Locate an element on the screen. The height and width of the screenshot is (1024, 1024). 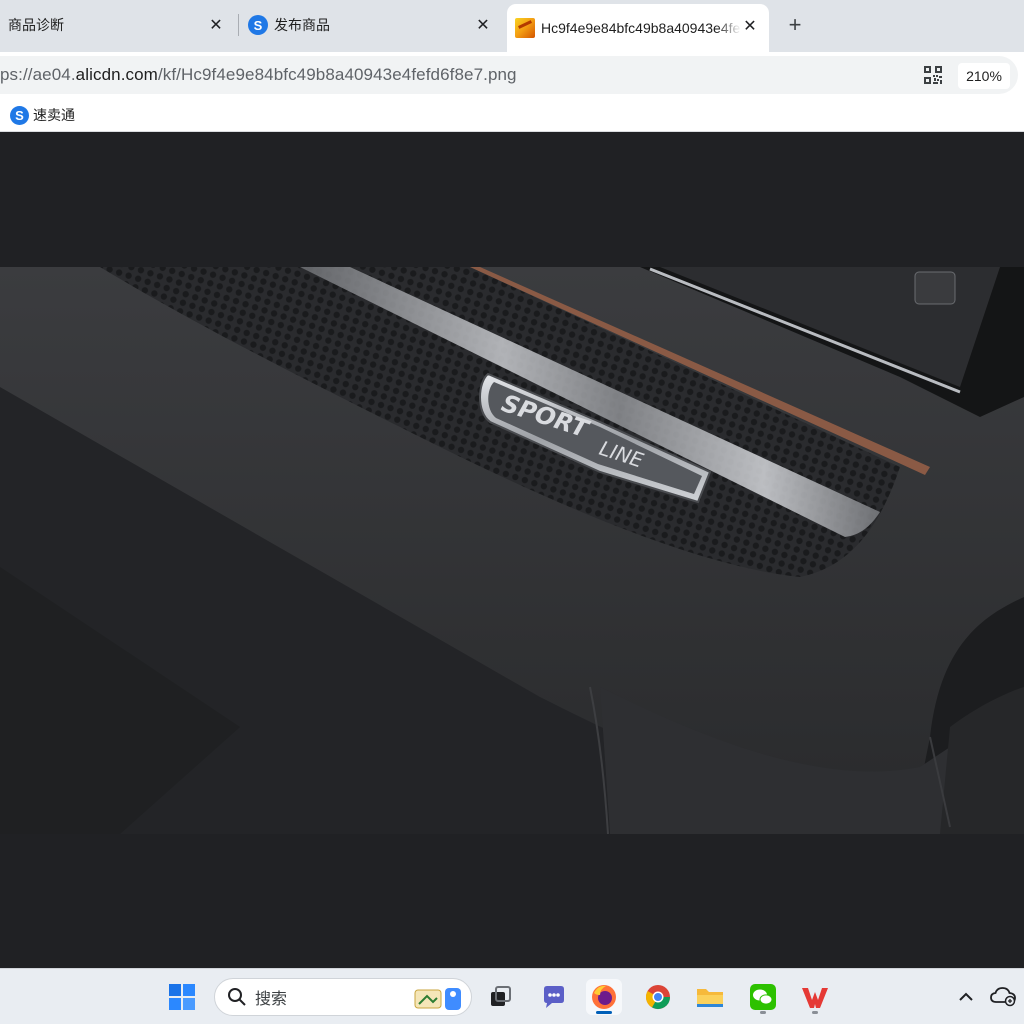
tab-divider is located at coordinates (238, 25).